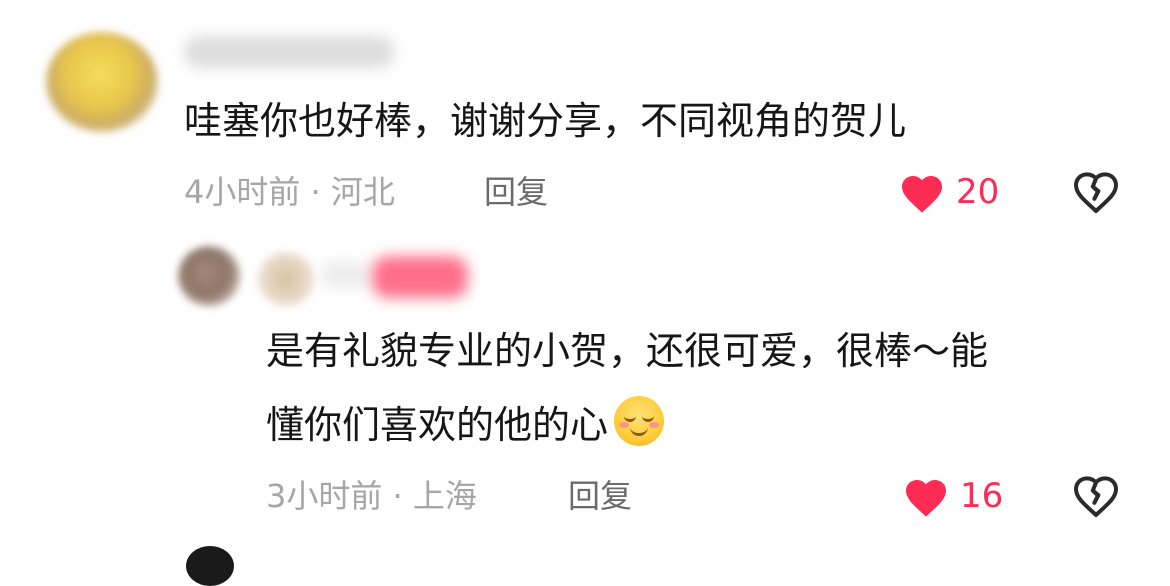 The height and width of the screenshot is (586, 1170). I want to click on avatar-secondary, so click(286, 279).